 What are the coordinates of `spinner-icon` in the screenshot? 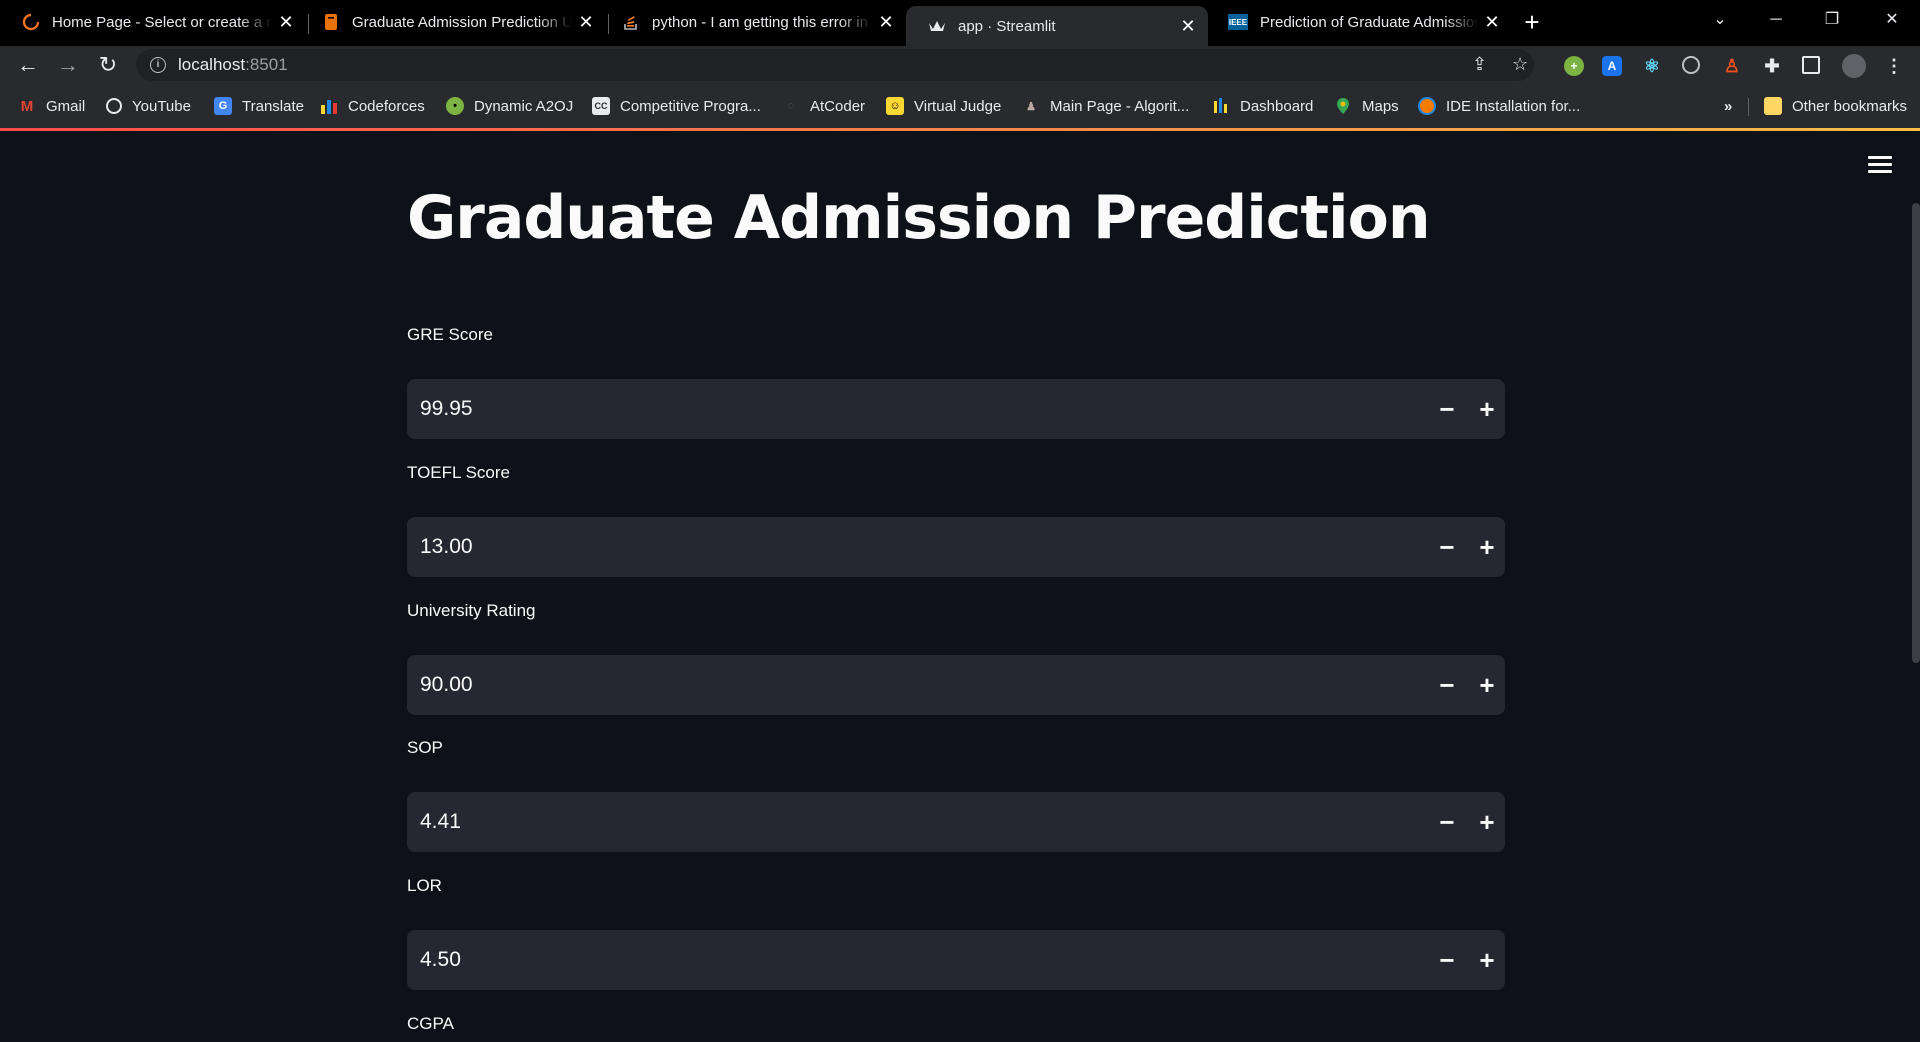 It's located at (31, 22).